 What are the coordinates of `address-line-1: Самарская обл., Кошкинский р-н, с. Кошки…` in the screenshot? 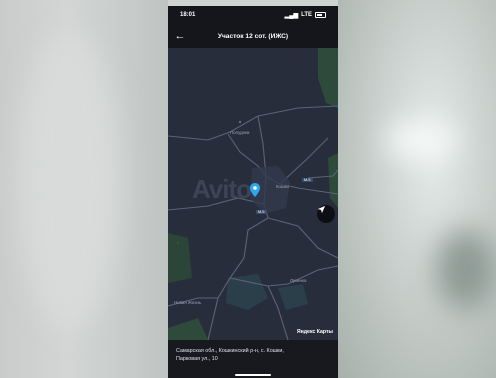 It's located at (230, 351).